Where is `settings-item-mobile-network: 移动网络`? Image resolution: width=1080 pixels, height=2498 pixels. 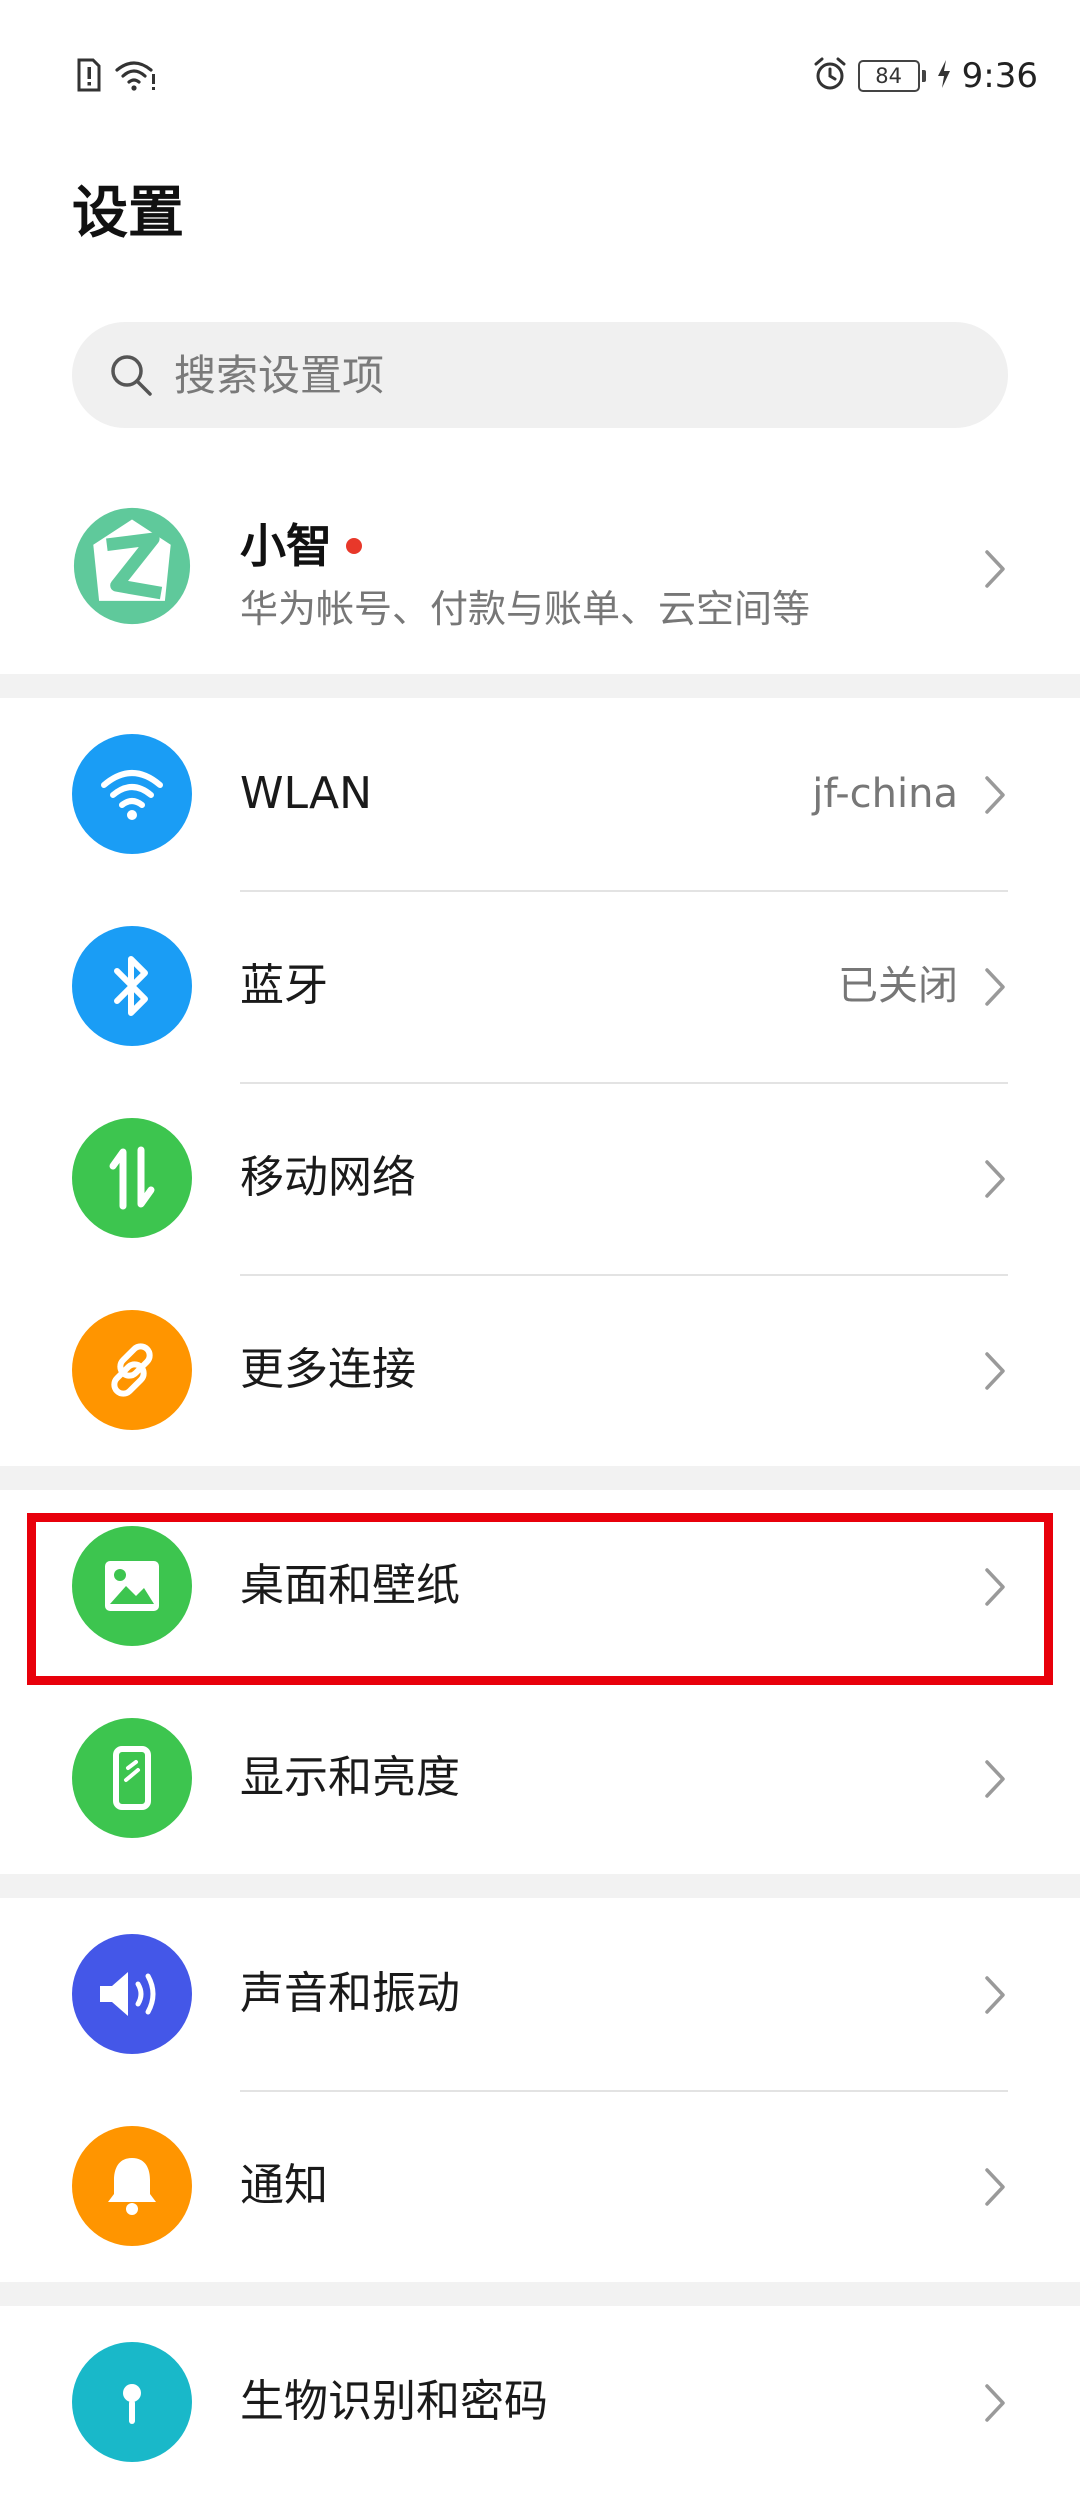
settings-item-mobile-network: 移动网络 is located at coordinates (540, 1178).